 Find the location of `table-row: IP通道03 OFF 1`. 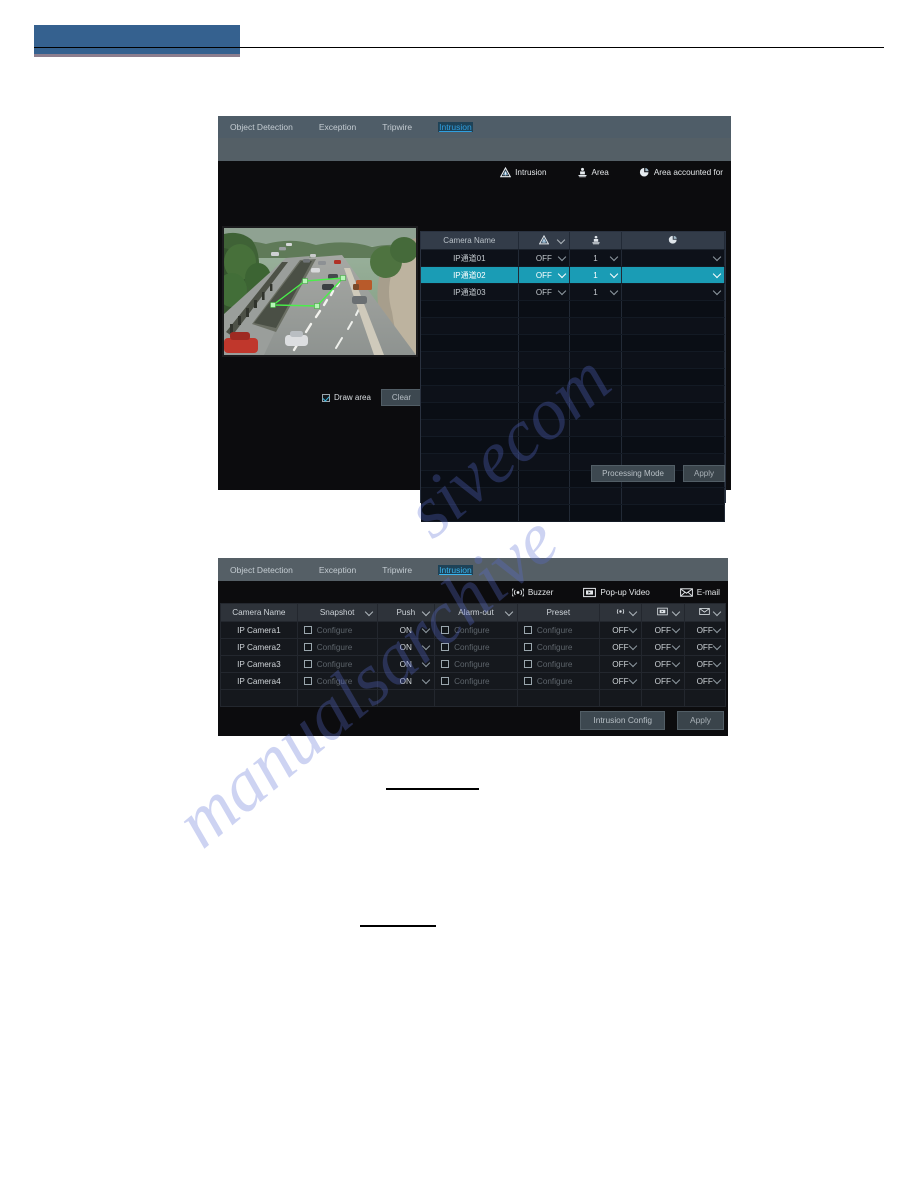

table-row: IP通道03 OFF 1 is located at coordinates (573, 292).